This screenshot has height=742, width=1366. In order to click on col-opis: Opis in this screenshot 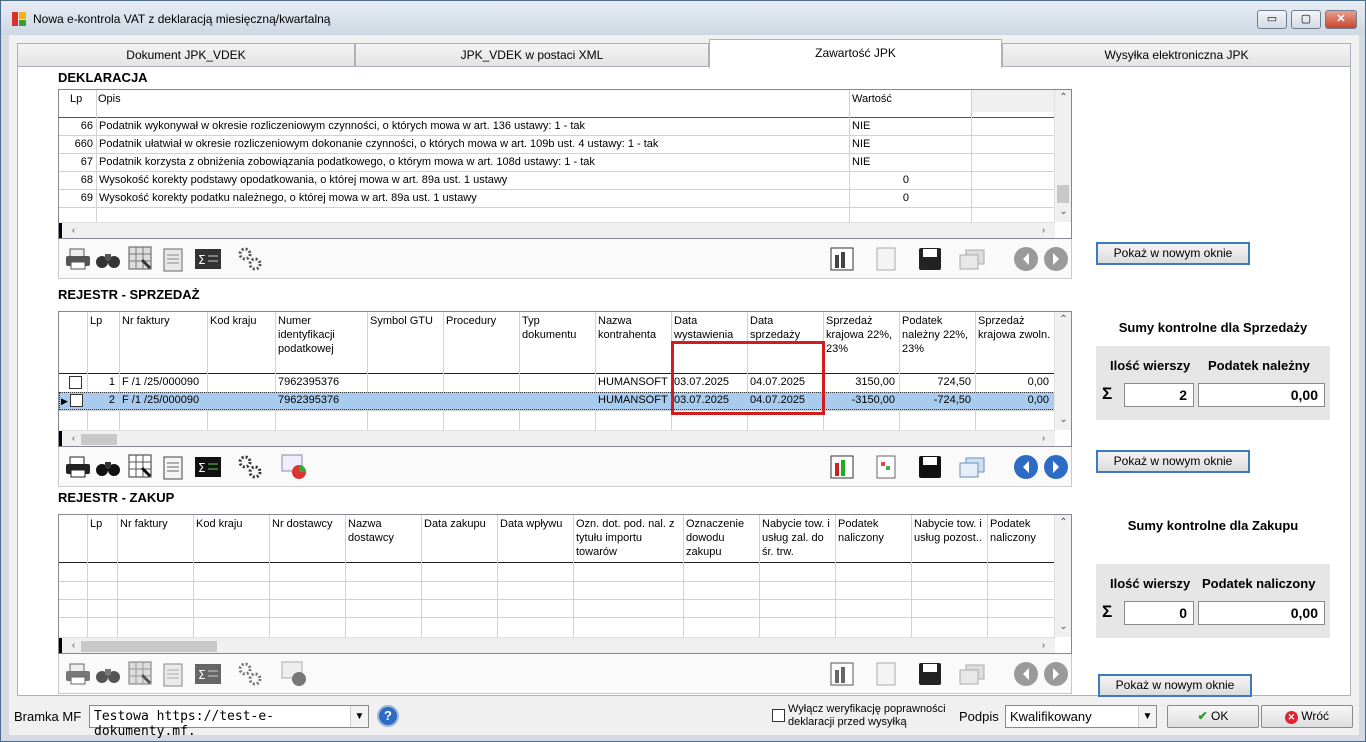, I will do `click(109, 99)`.